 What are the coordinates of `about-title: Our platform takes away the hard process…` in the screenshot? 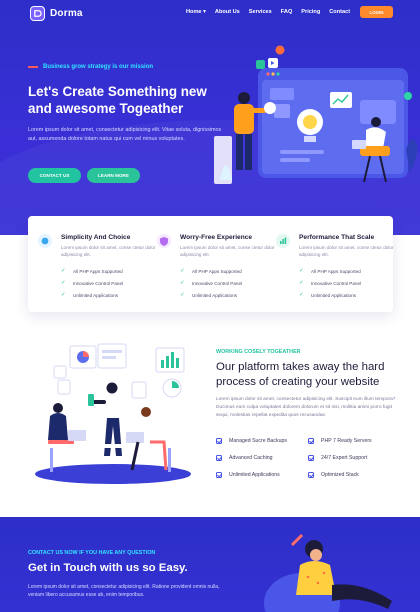 It's located at (300, 374).